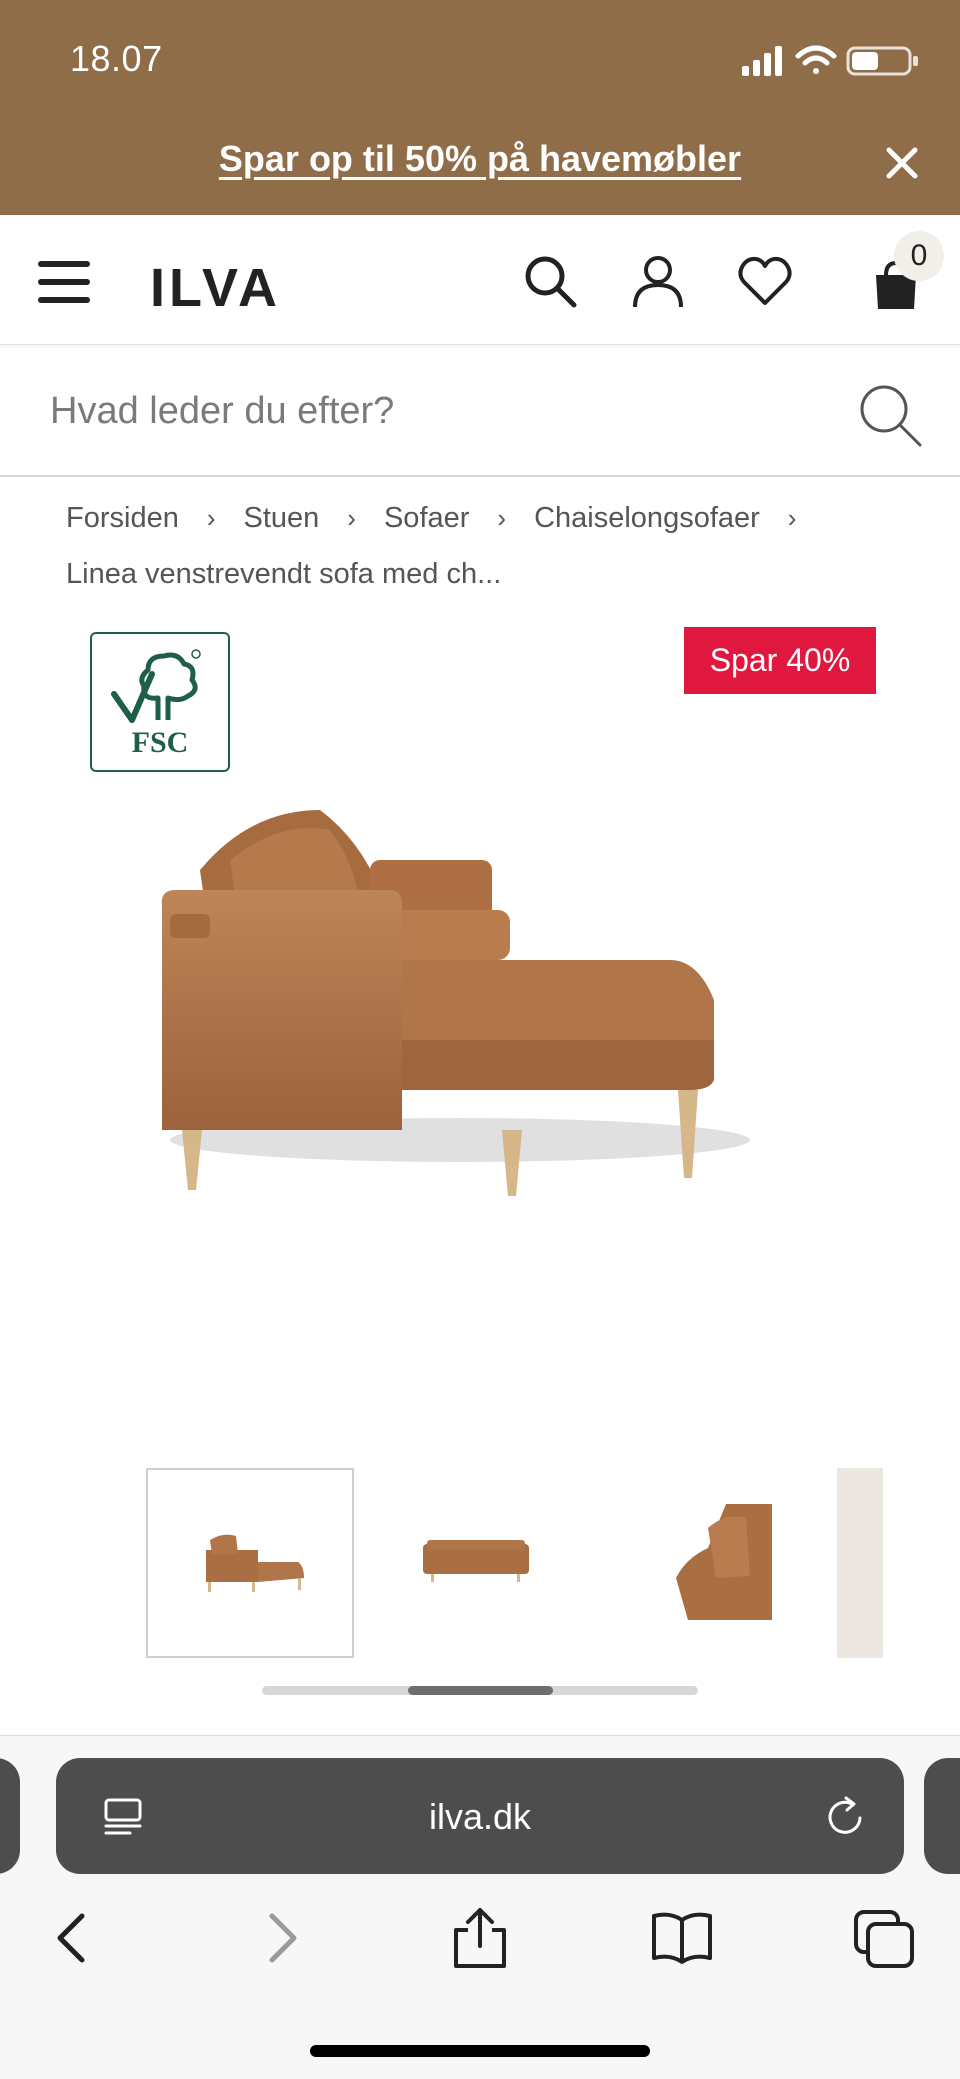  I want to click on url-text: ilva.dk, so click(480, 1816).